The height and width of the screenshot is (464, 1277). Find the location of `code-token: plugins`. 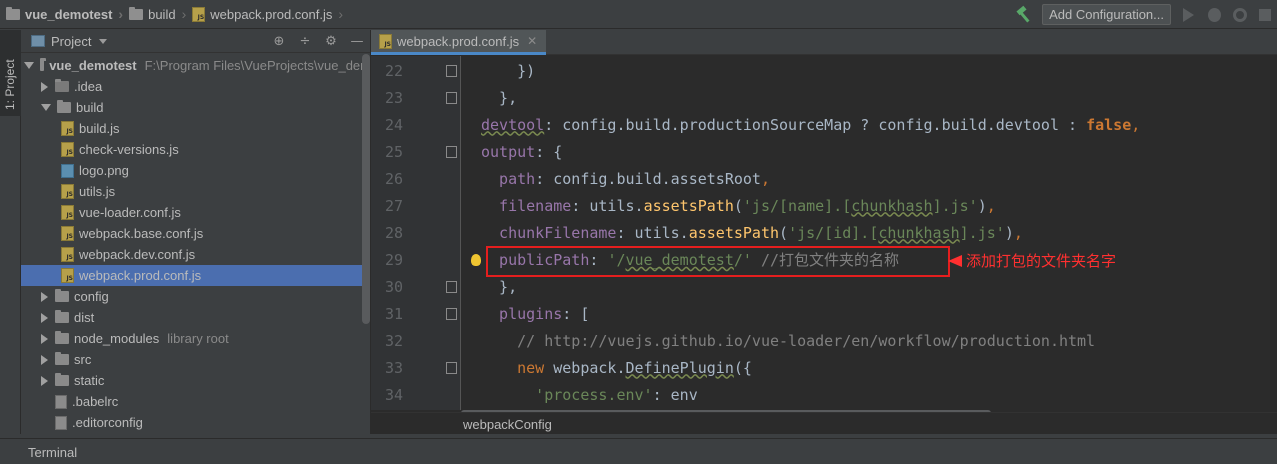

code-token: plugins is located at coordinates (522, 313).